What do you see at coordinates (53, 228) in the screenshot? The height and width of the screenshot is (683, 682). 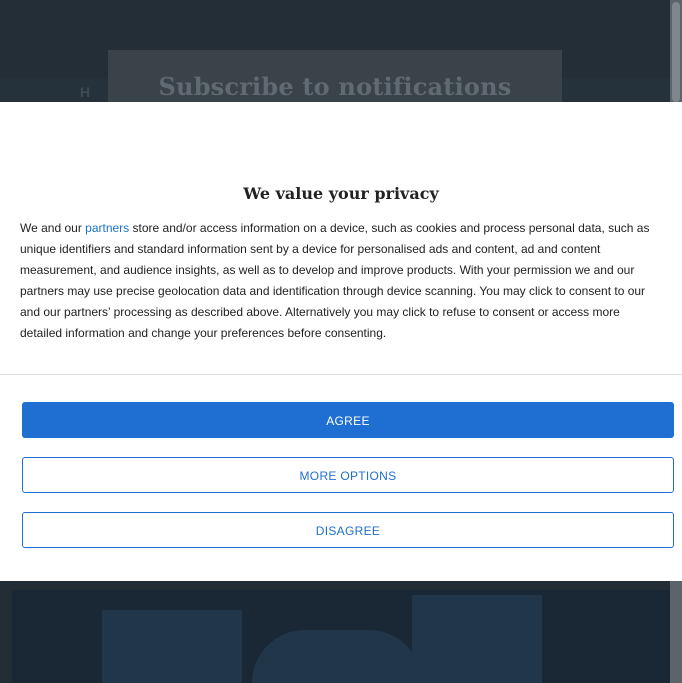 I see `consent-body-prefix: We and our` at bounding box center [53, 228].